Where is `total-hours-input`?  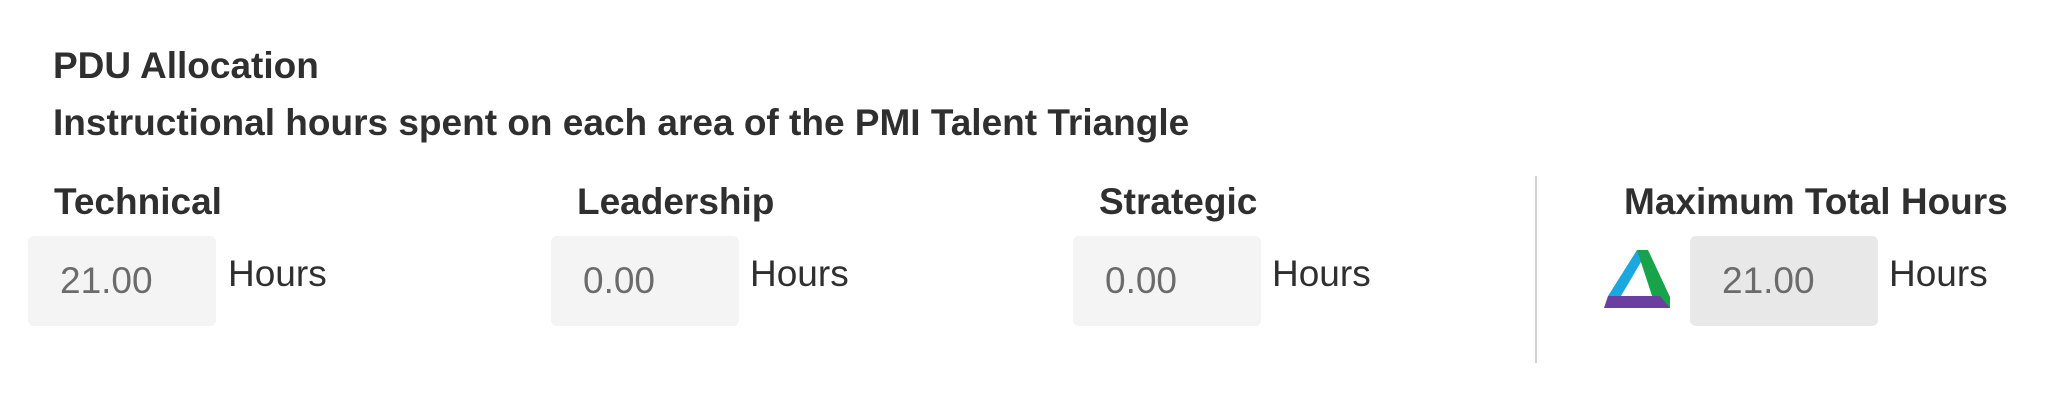
total-hours-input is located at coordinates (1784, 281).